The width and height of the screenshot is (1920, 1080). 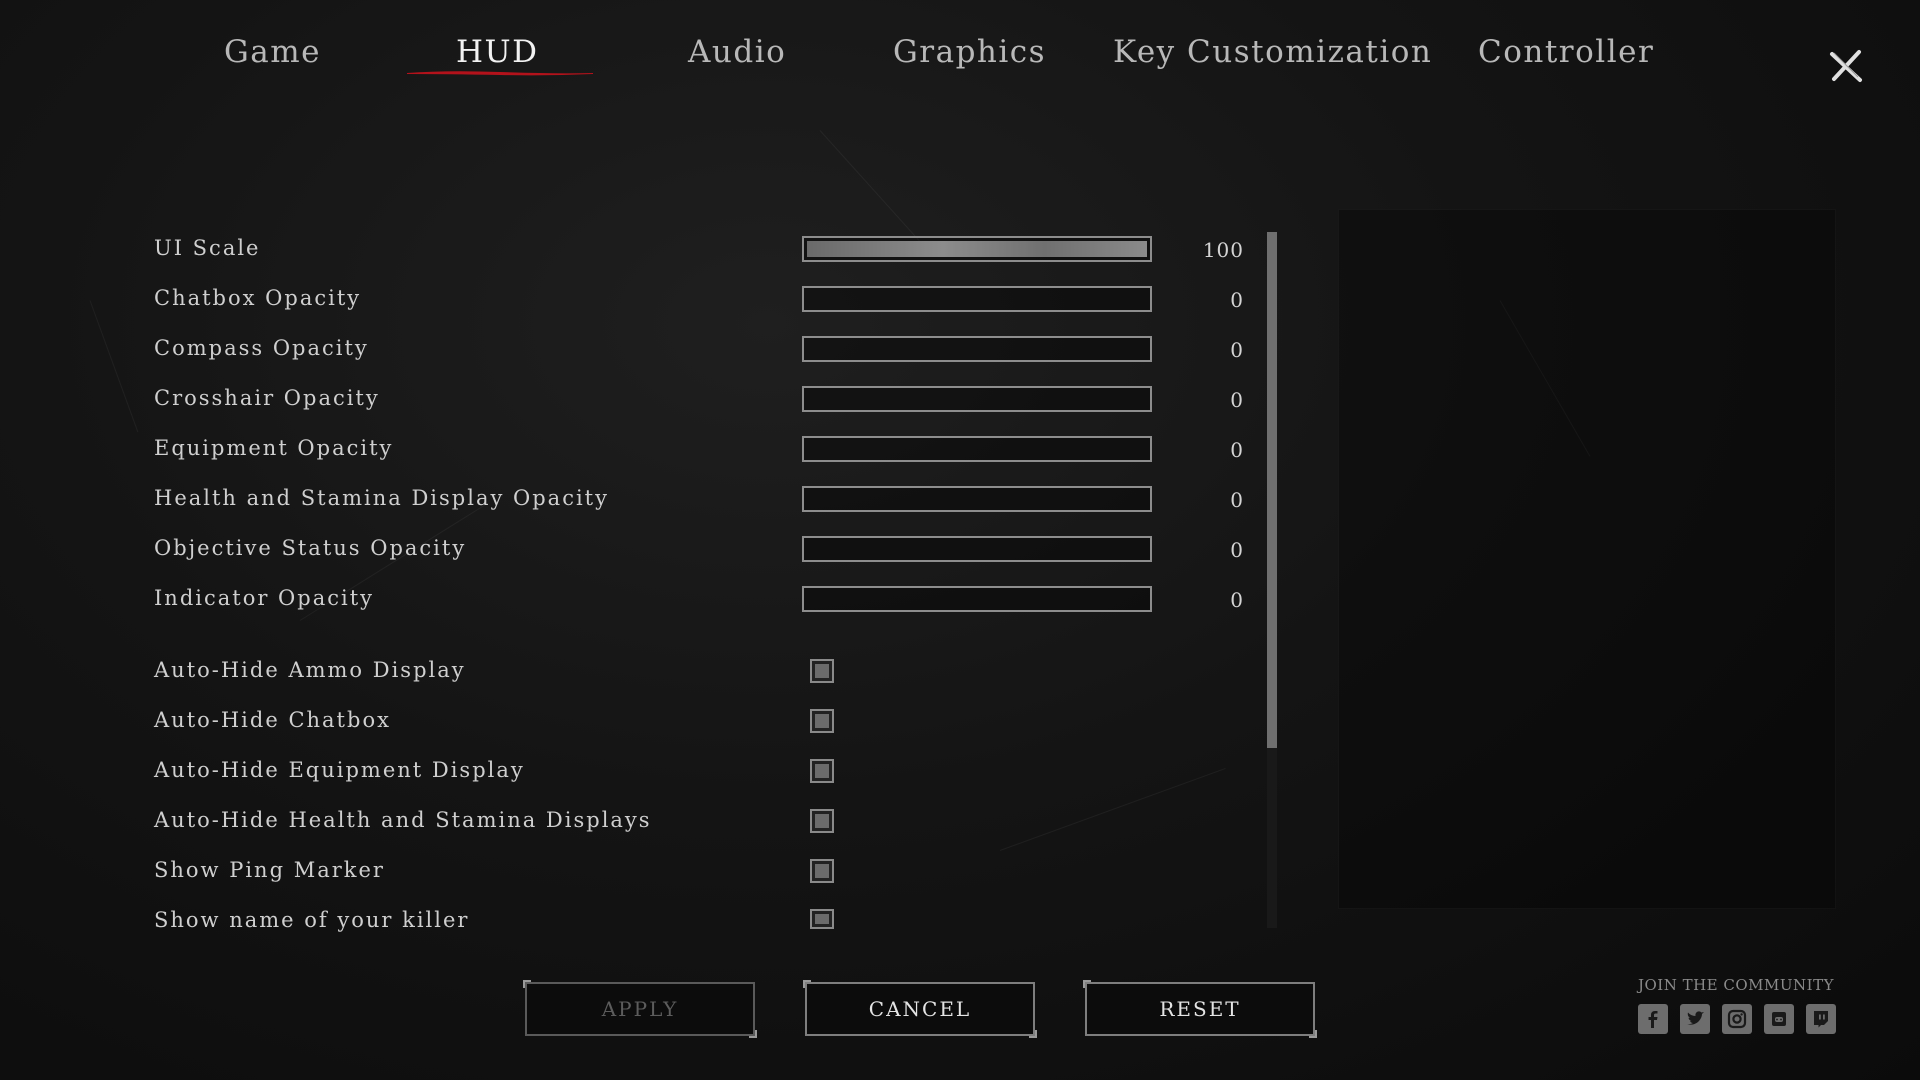 What do you see at coordinates (737, 52) in the screenshot?
I see `tab-audio: Audio` at bounding box center [737, 52].